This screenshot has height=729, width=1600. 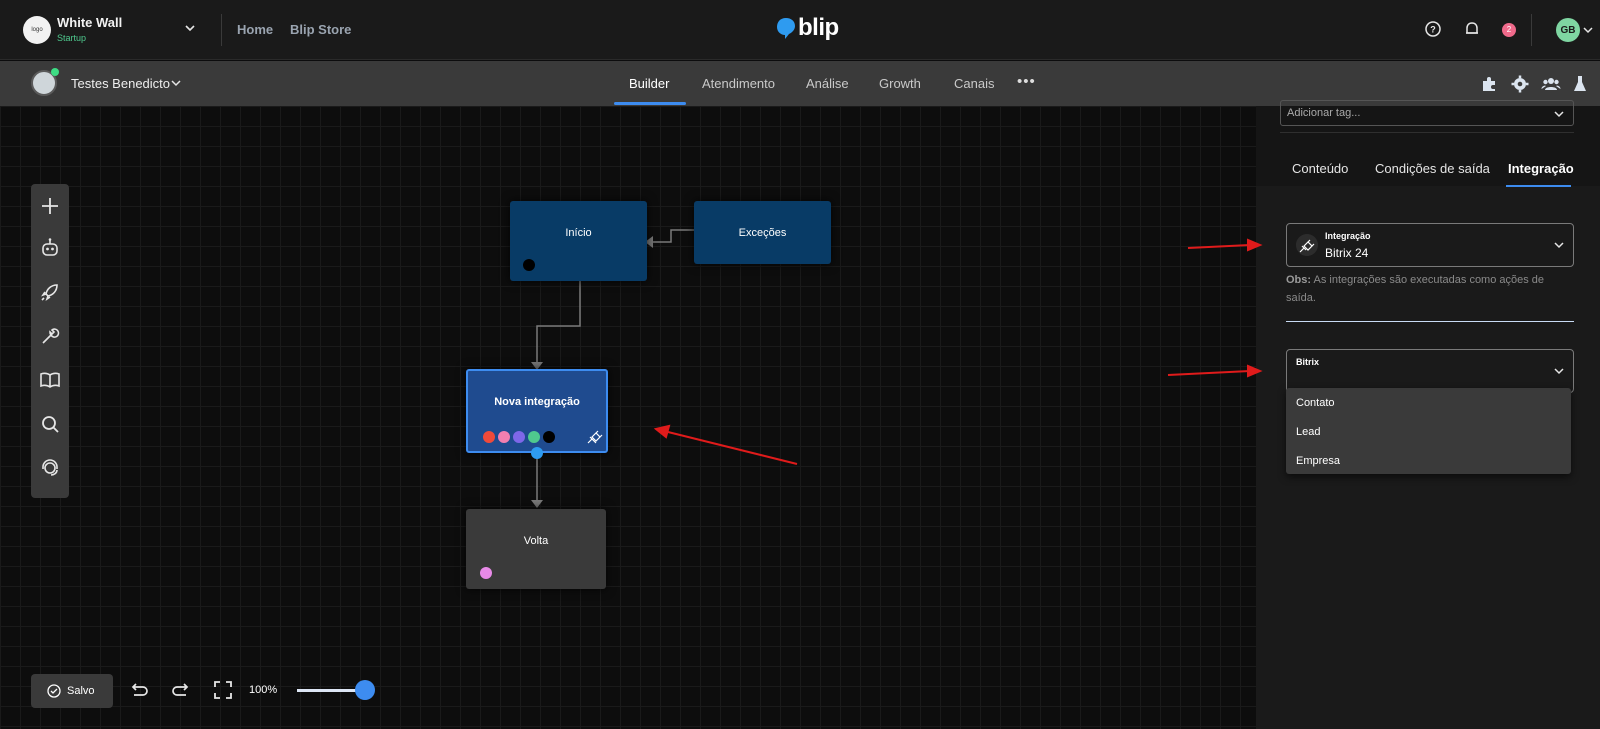 I want to click on arrow-to-integration-node, so click(x=732, y=448).